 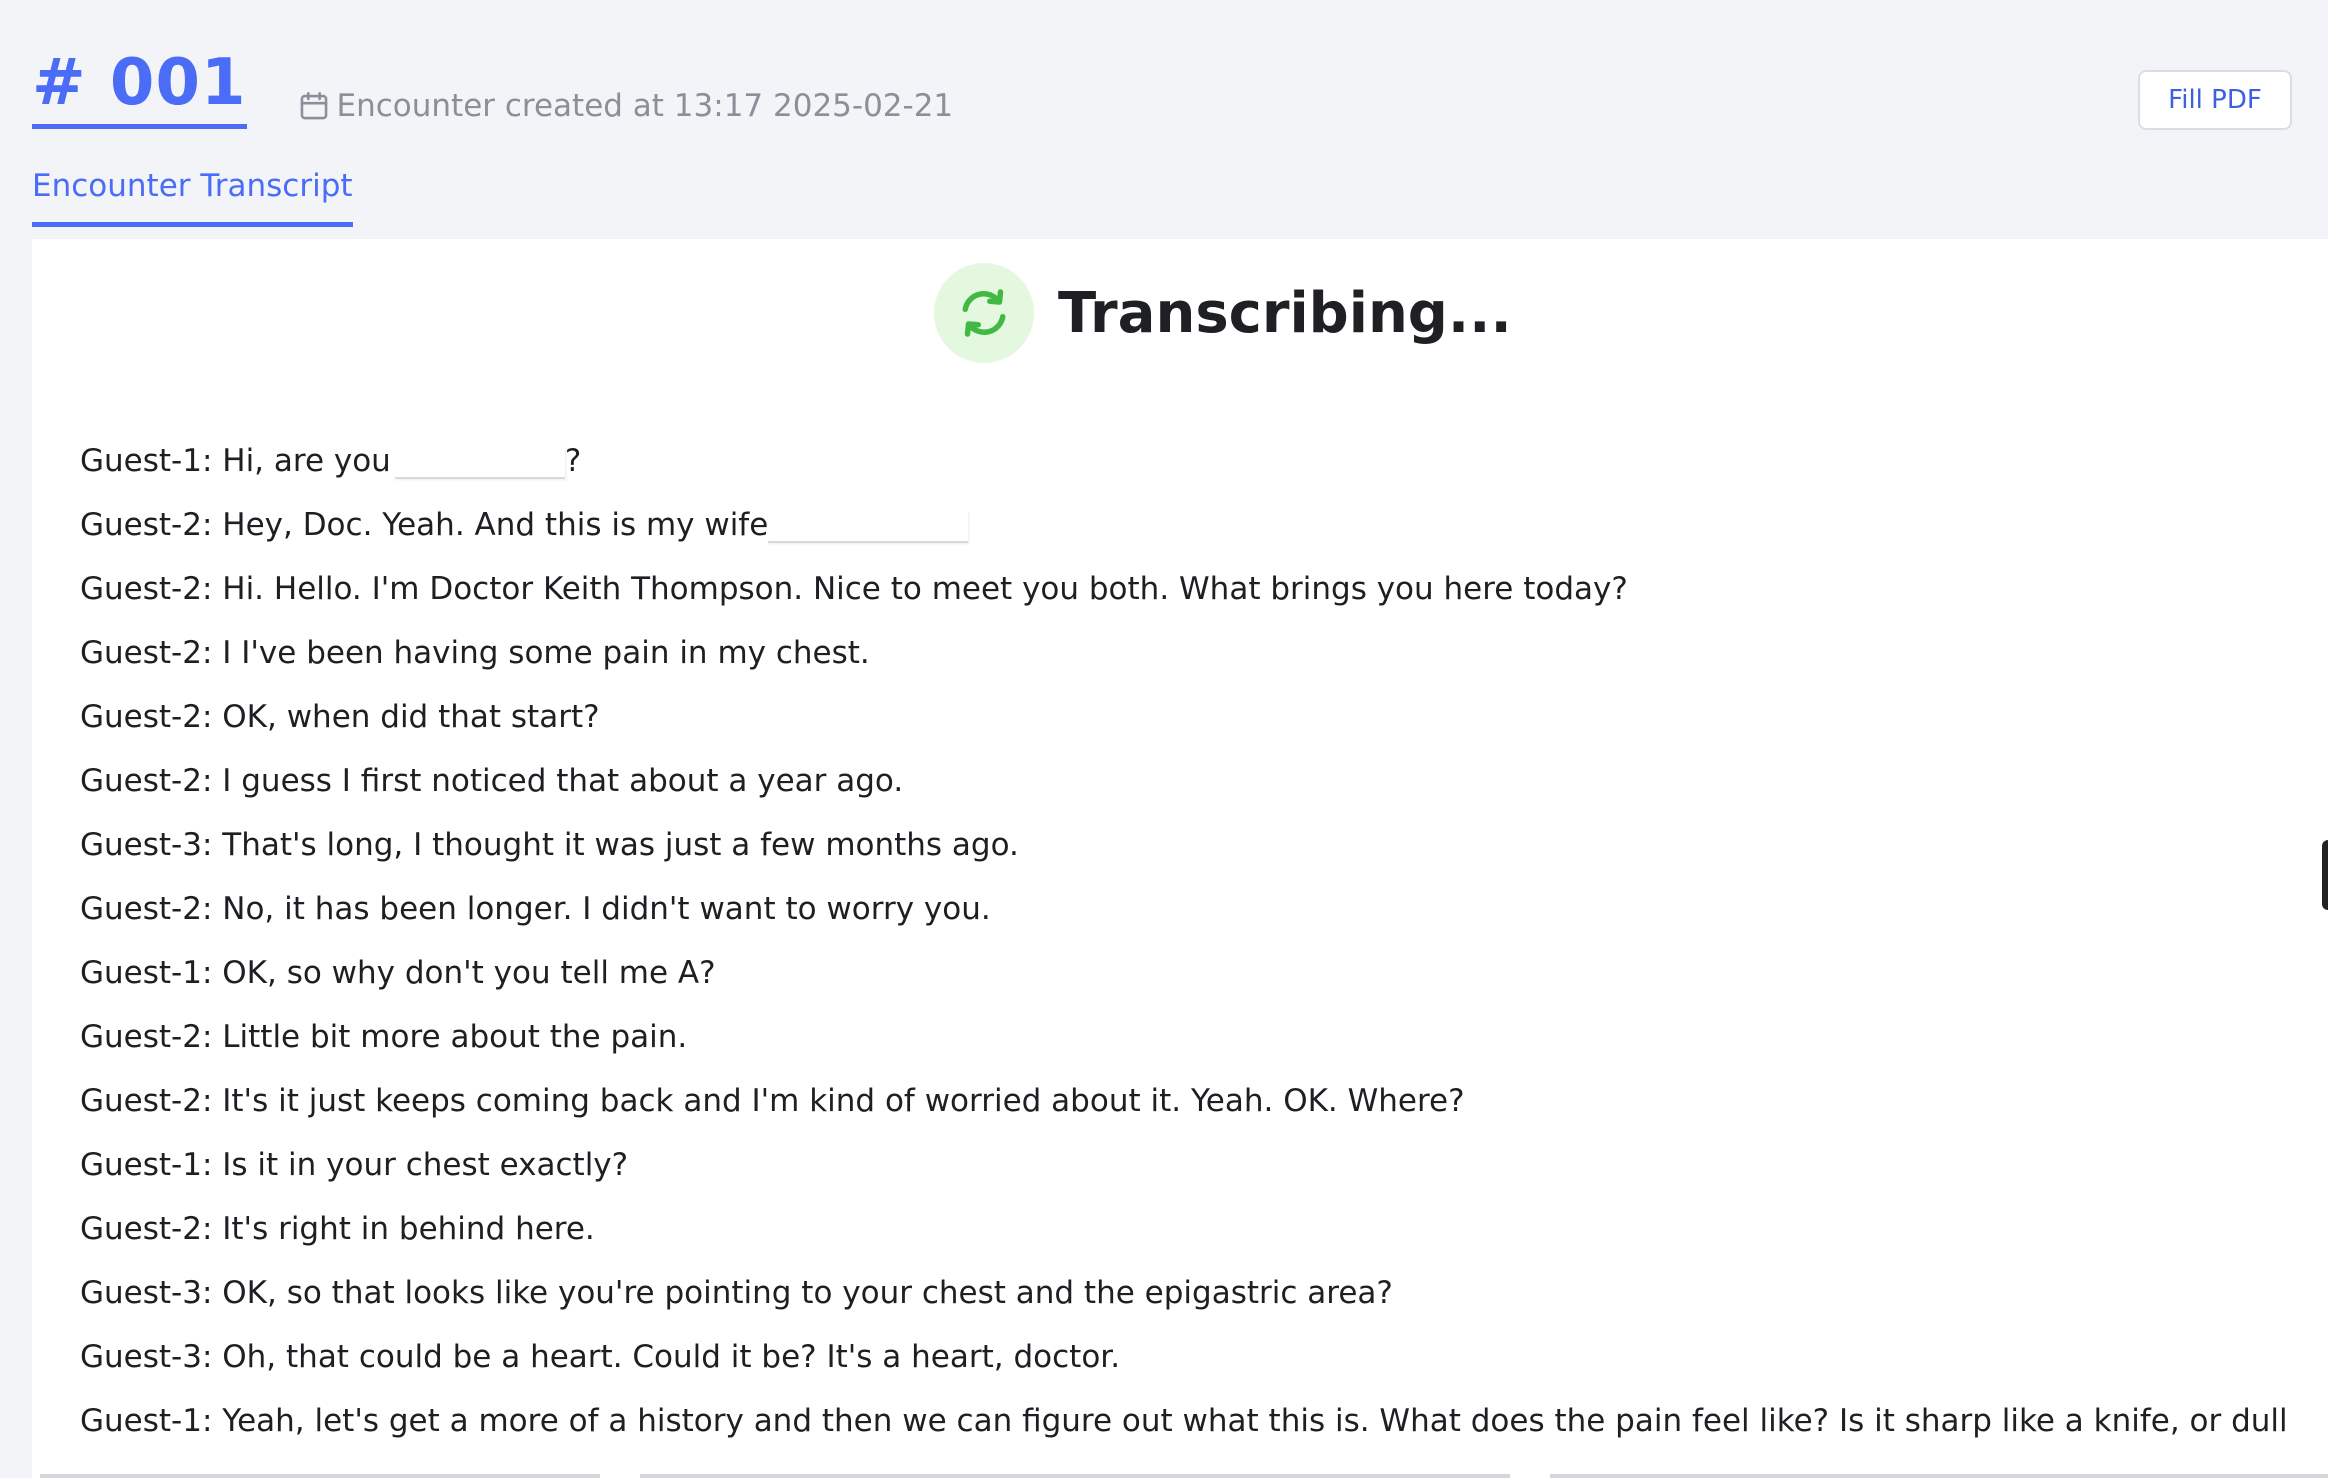 What do you see at coordinates (314, 106) in the screenshot?
I see `calendar-icon` at bounding box center [314, 106].